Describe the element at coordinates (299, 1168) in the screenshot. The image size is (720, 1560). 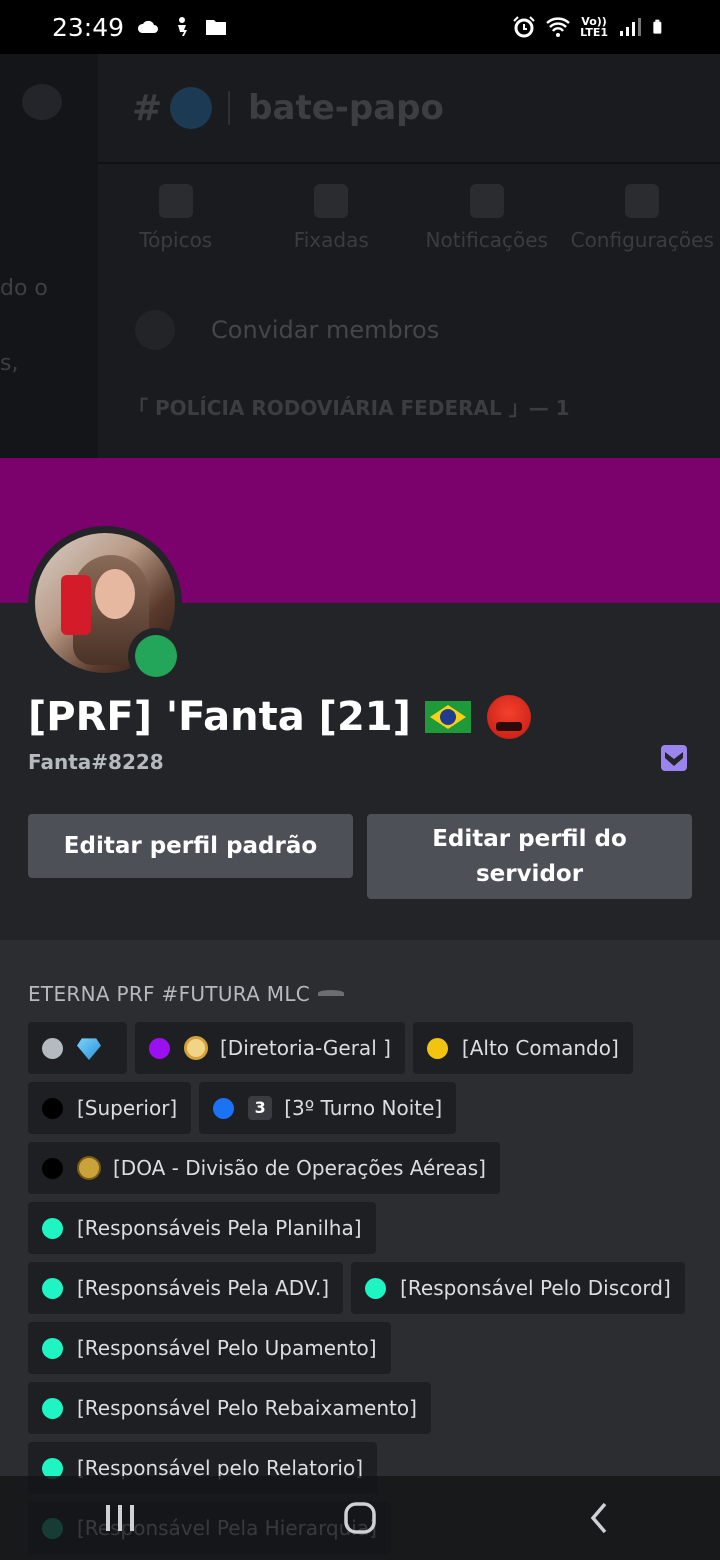
I see `role-label: [DOA - Divisão de Operações Aéreas]` at that location.